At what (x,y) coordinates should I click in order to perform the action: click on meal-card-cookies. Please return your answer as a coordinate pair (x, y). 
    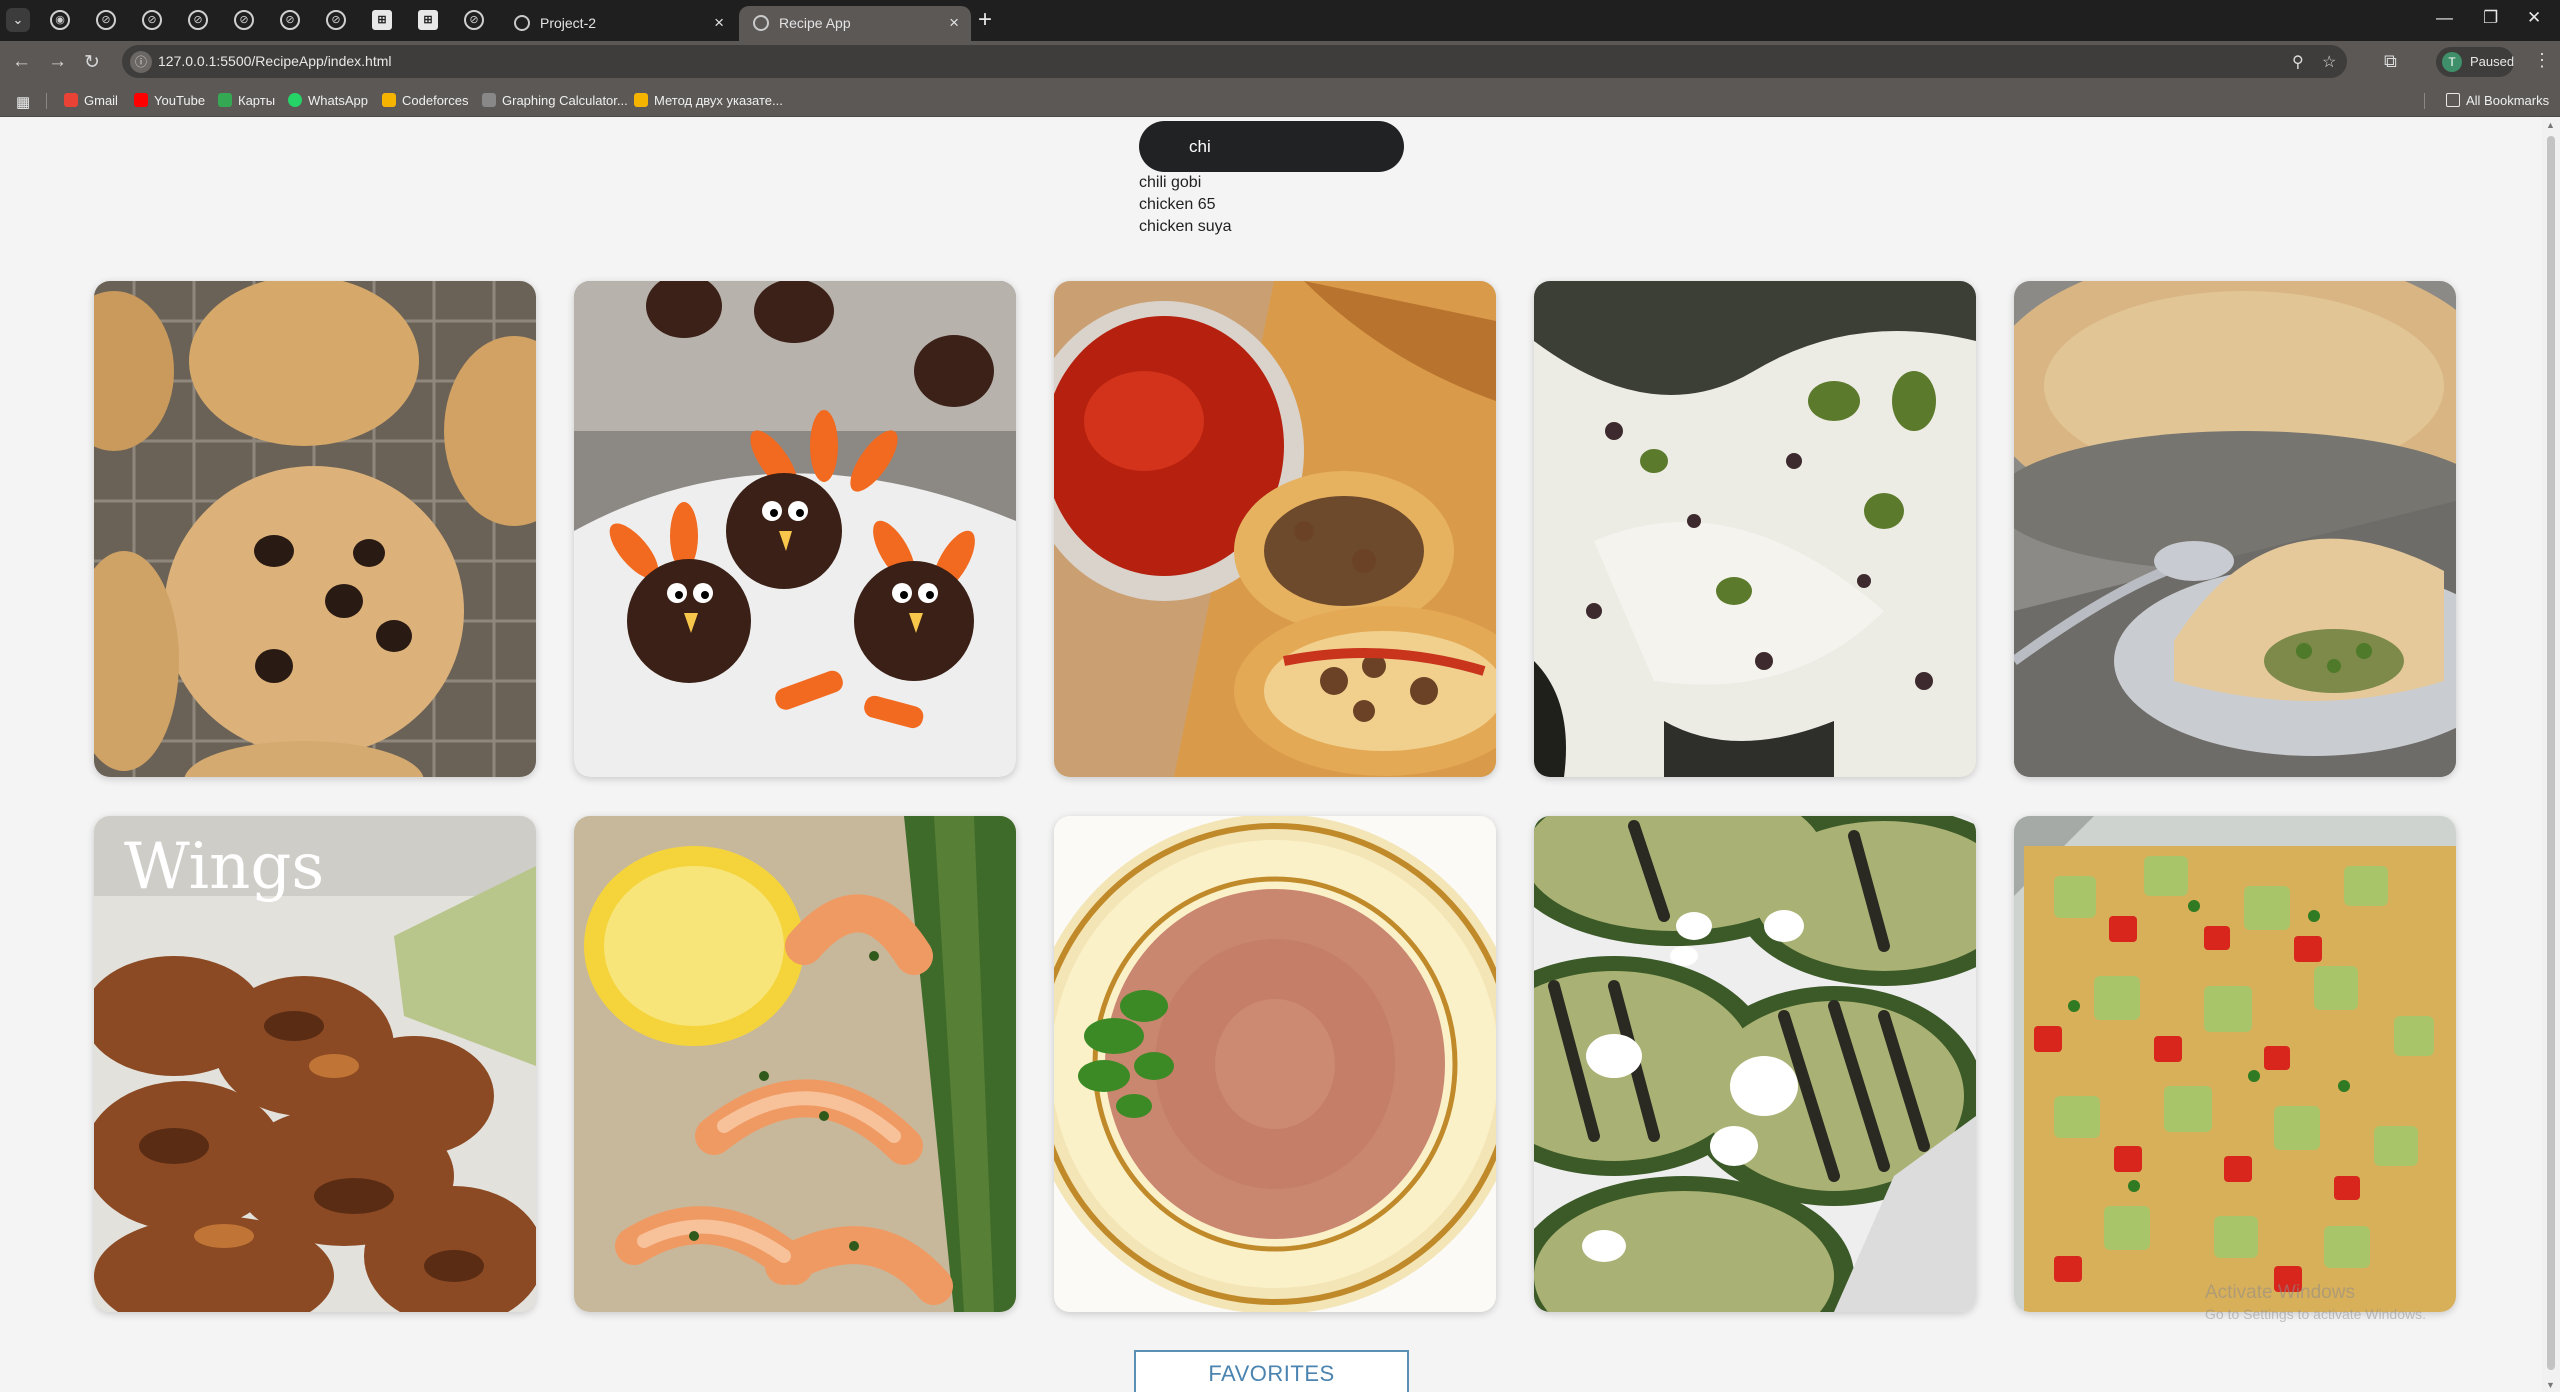
    Looking at the image, I should click on (315, 529).